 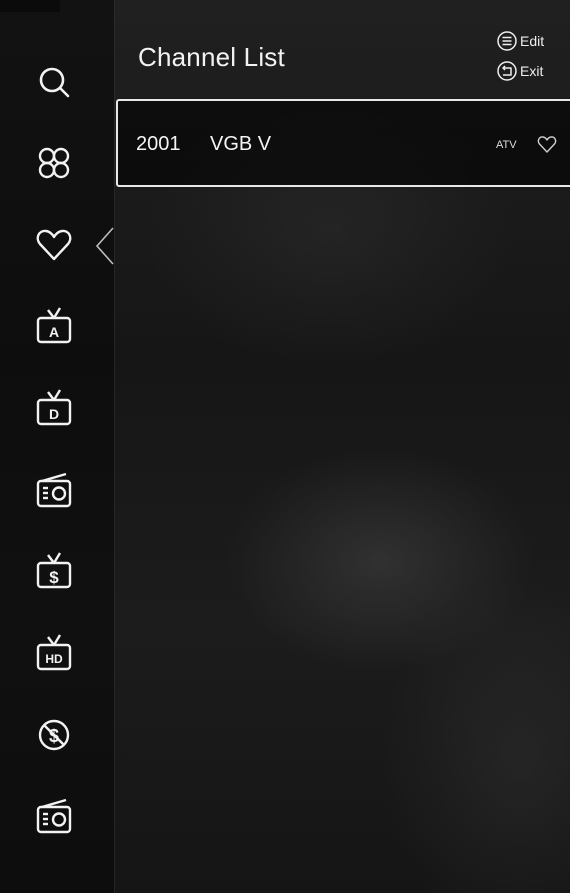 I want to click on pay-tv-icon: $, so click(x=54, y=571).